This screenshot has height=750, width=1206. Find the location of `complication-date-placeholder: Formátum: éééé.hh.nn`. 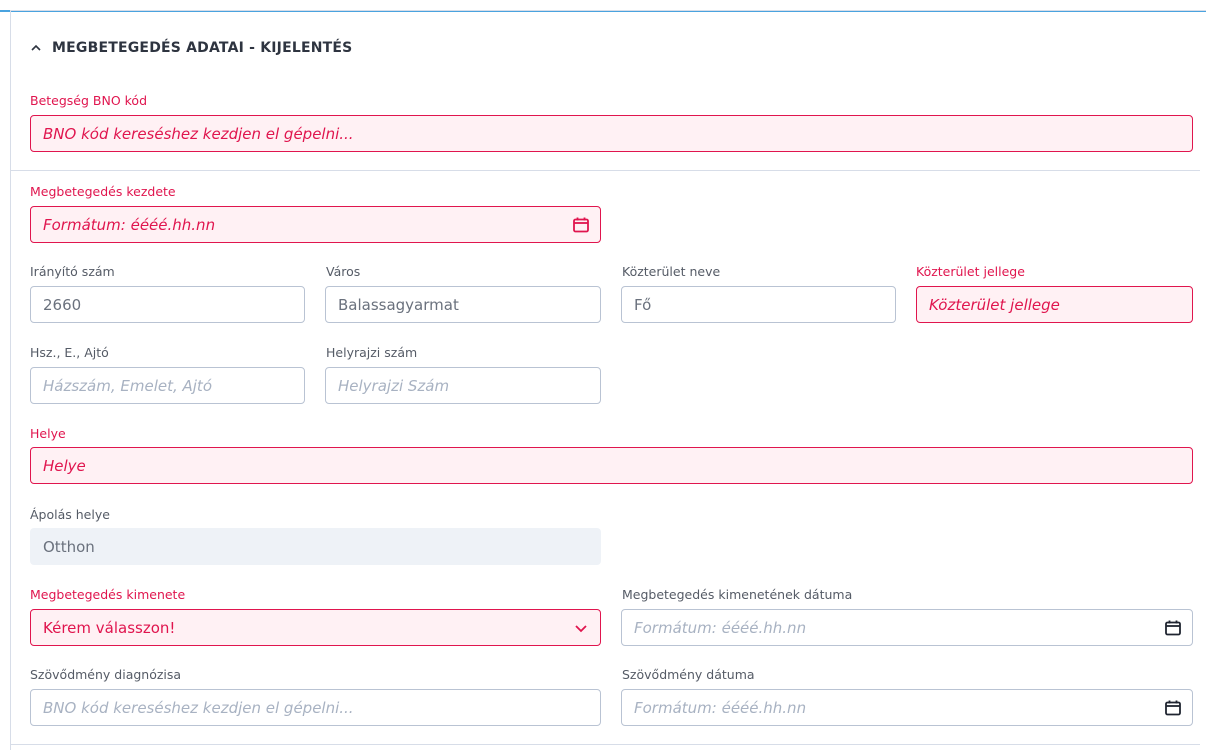

complication-date-placeholder: Formátum: éééé.hh.nn is located at coordinates (720, 707).